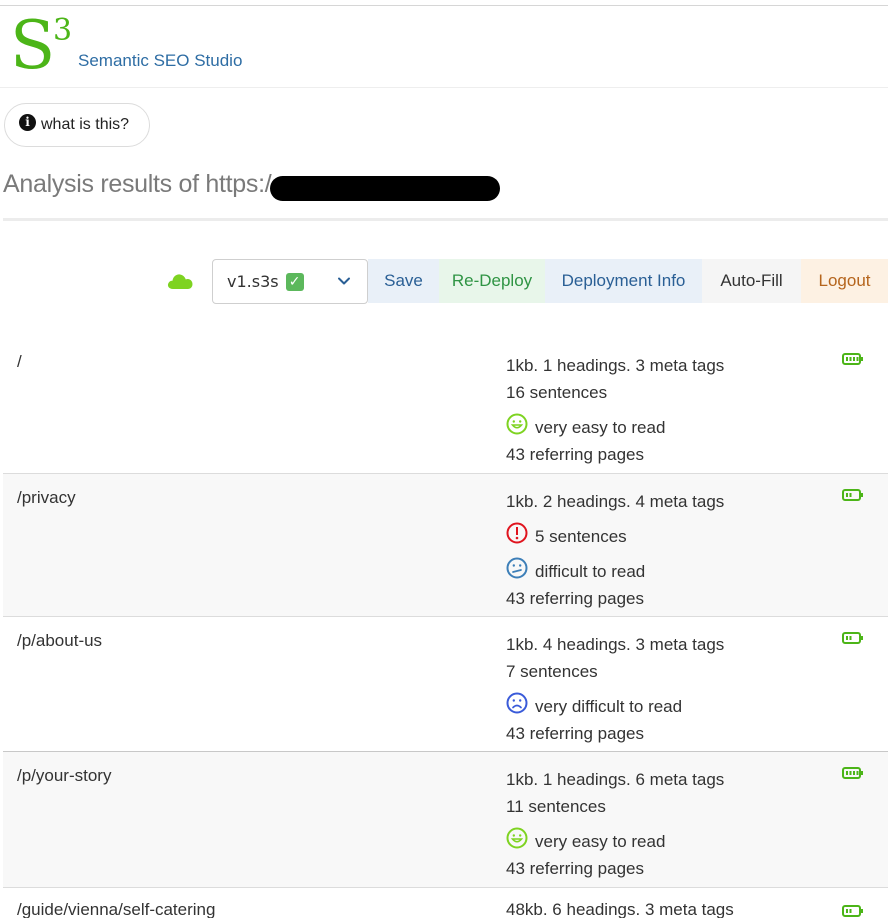 The width and height of the screenshot is (888, 918). What do you see at coordinates (85, 124) in the screenshot?
I see `what-is-this-label: what is this?` at bounding box center [85, 124].